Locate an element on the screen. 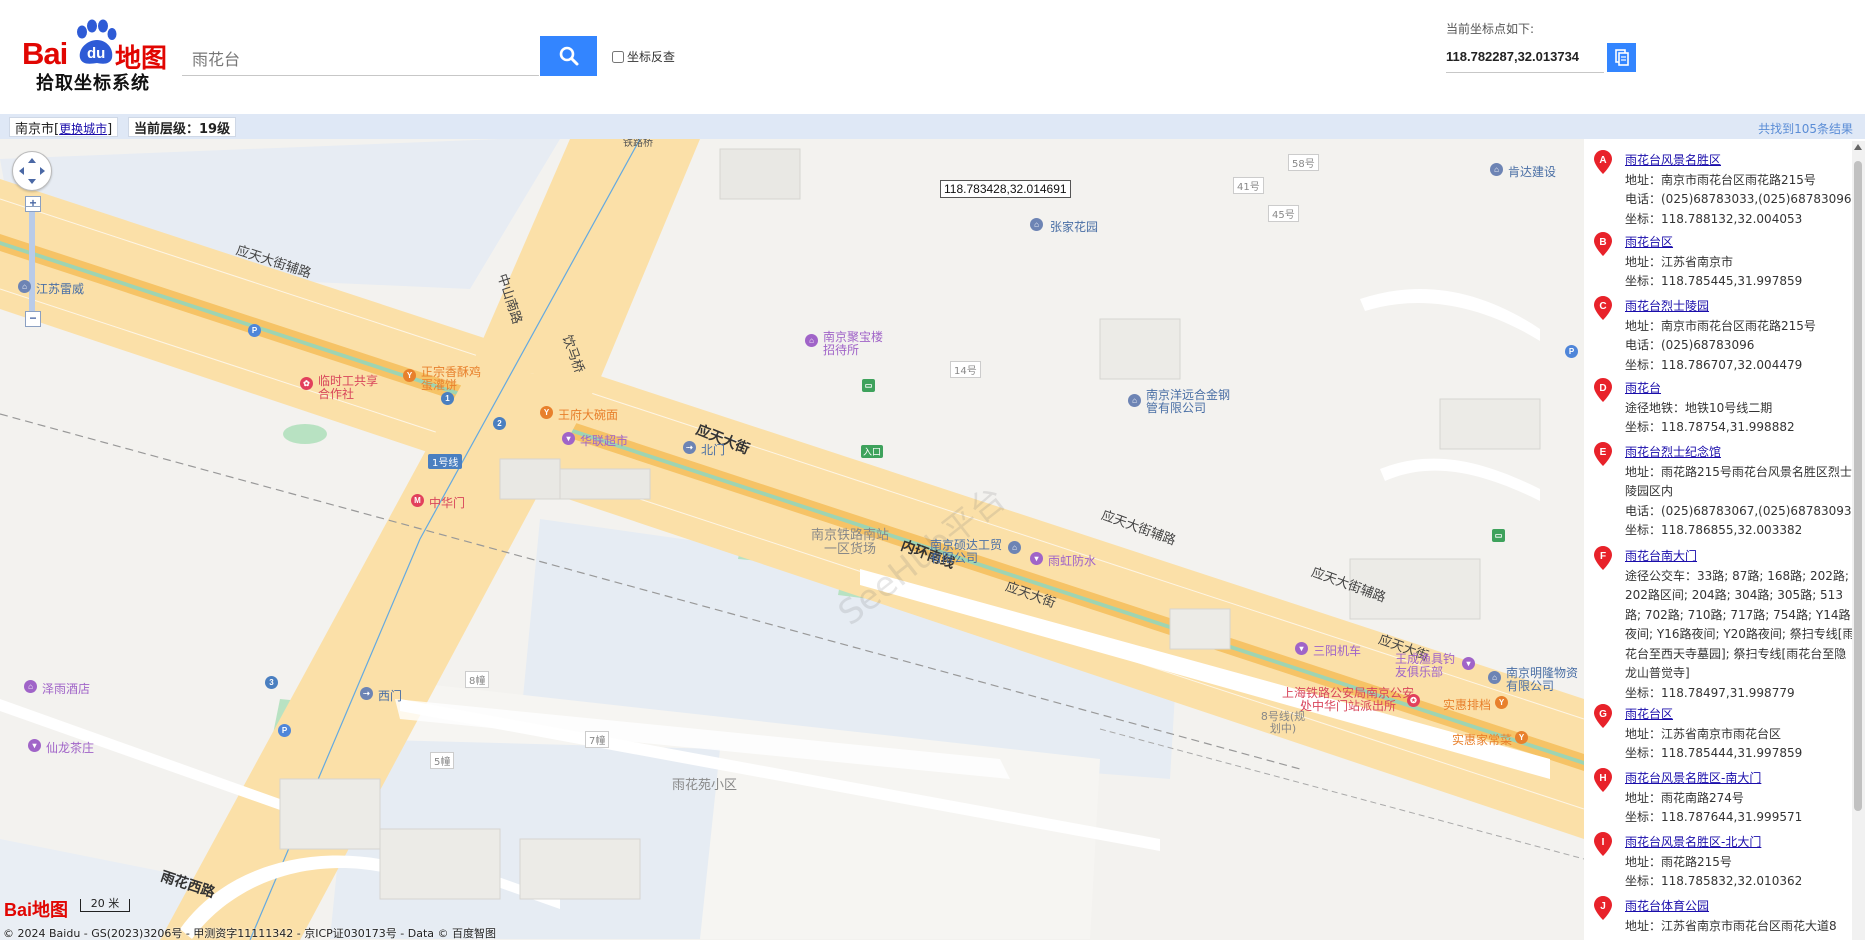  result-title-link: 雨花台风景名胜区-北大门 is located at coordinates (1740, 843).